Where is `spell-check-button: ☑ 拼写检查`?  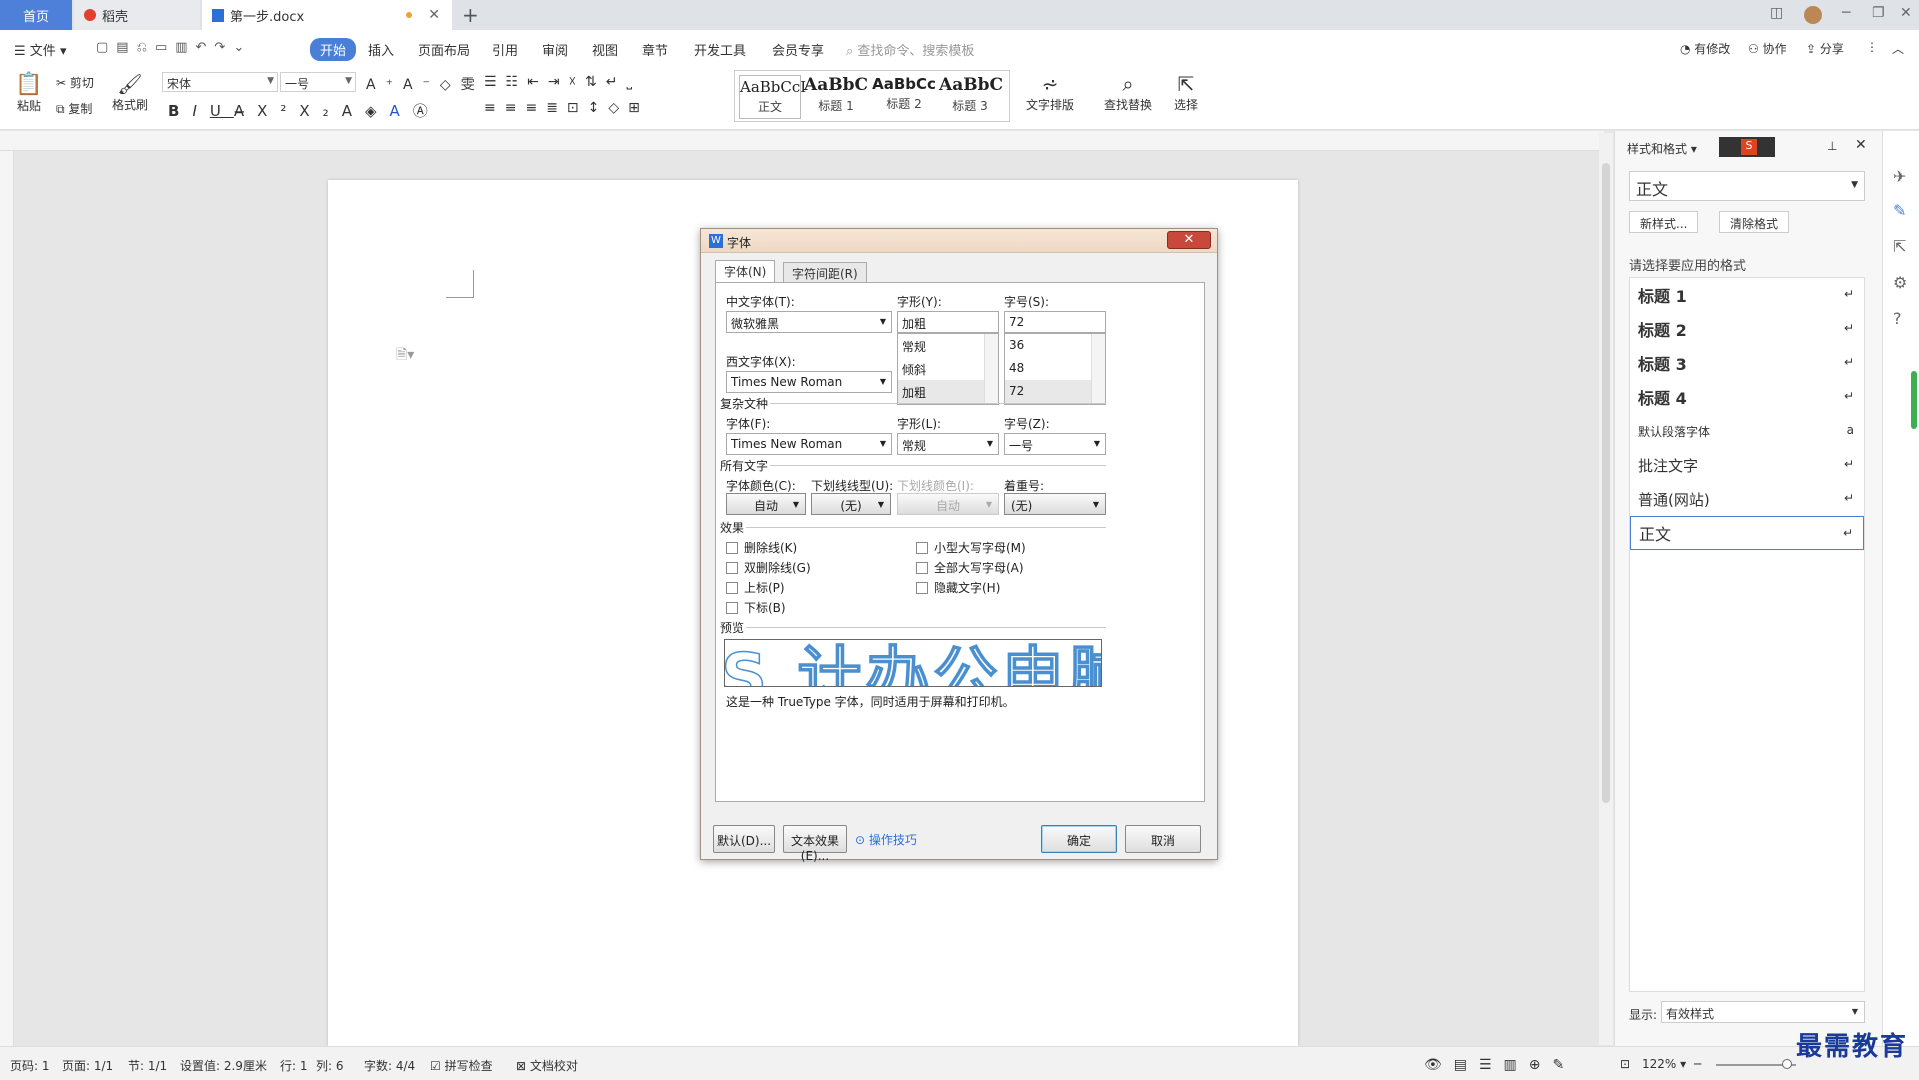
spell-check-button: ☑ 拼写检查 is located at coordinates (461, 1065).